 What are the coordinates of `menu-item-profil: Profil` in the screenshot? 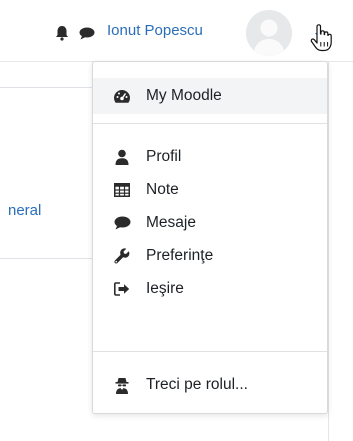 It's located at (210, 157).